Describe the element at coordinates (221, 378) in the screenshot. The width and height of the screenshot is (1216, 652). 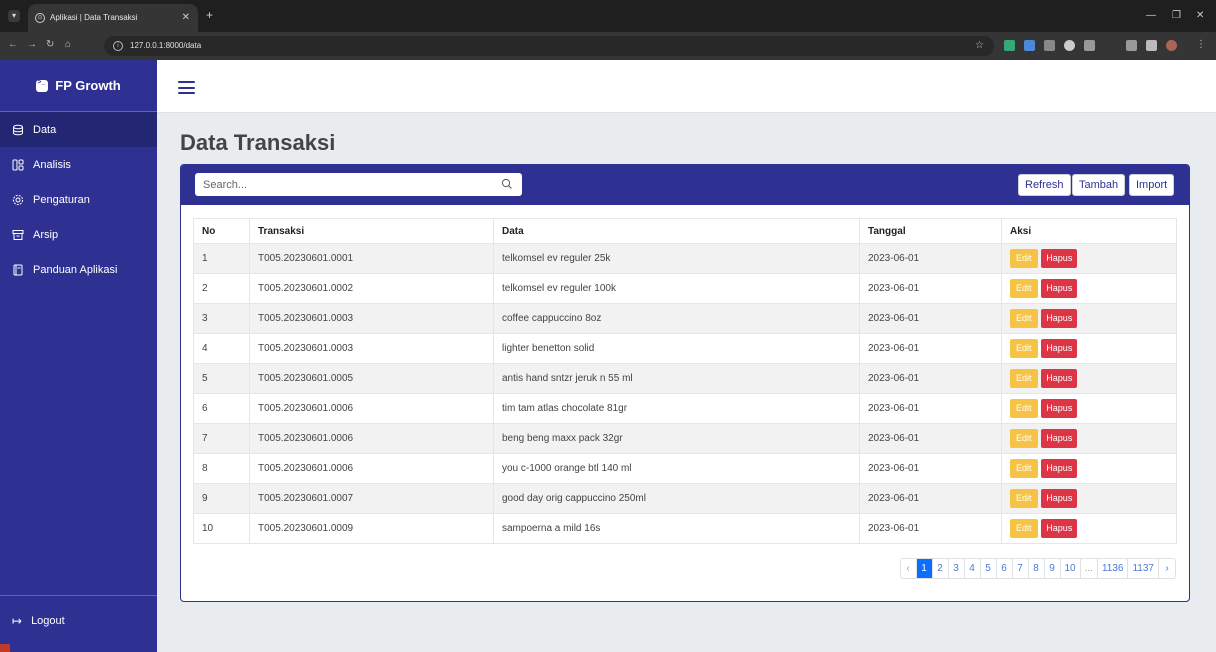
I see `cell-no: 5` at that location.